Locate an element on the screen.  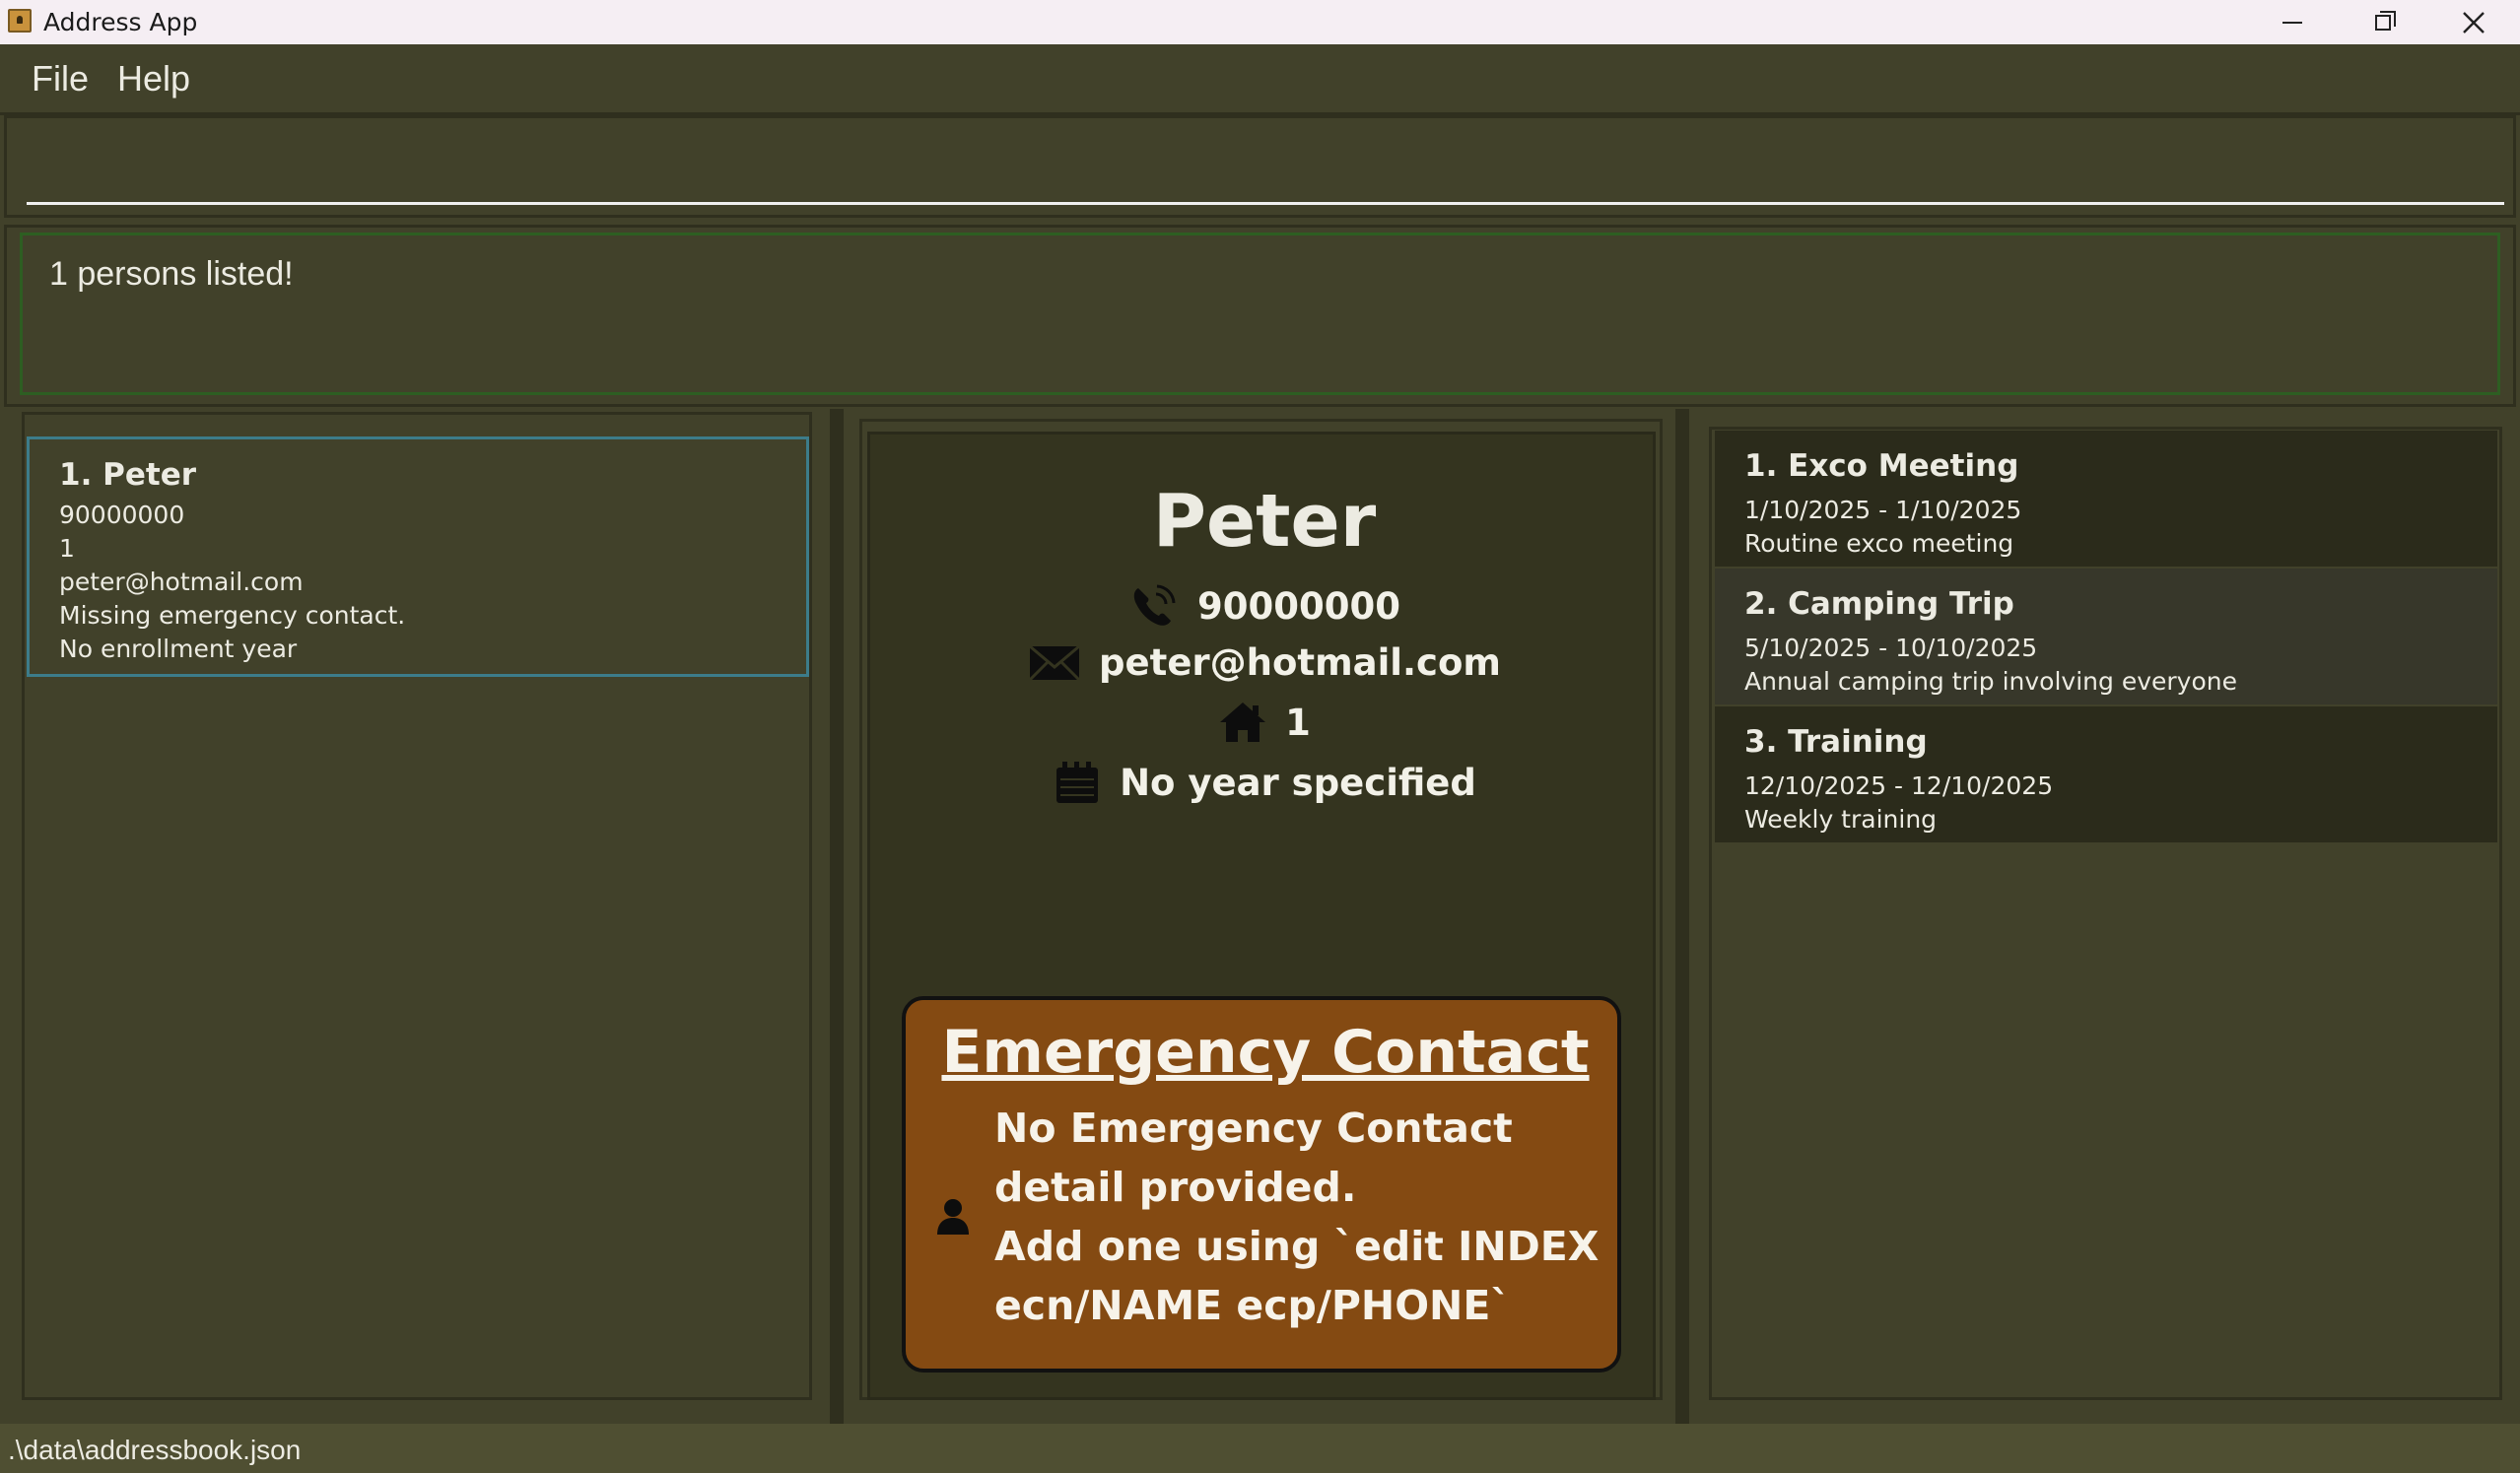
command-box is located at coordinates (1260, 166).